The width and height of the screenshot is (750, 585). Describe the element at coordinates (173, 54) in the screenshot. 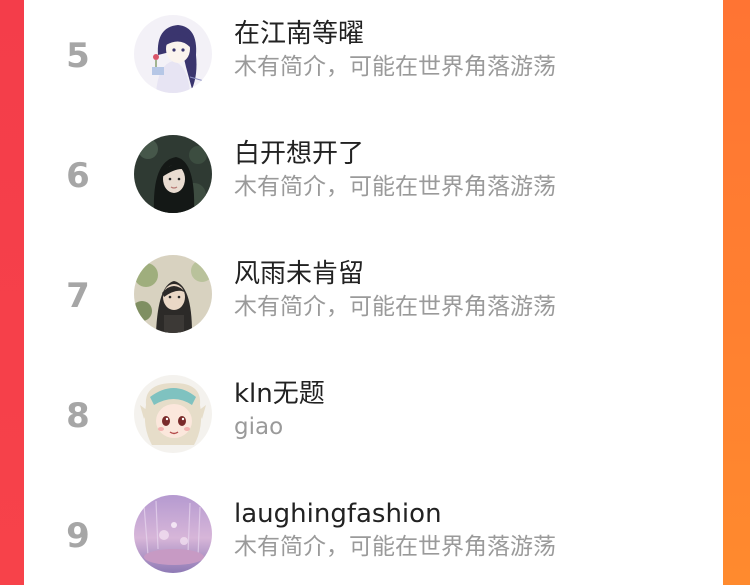

I see `anime-girl-avatar-icon` at that location.